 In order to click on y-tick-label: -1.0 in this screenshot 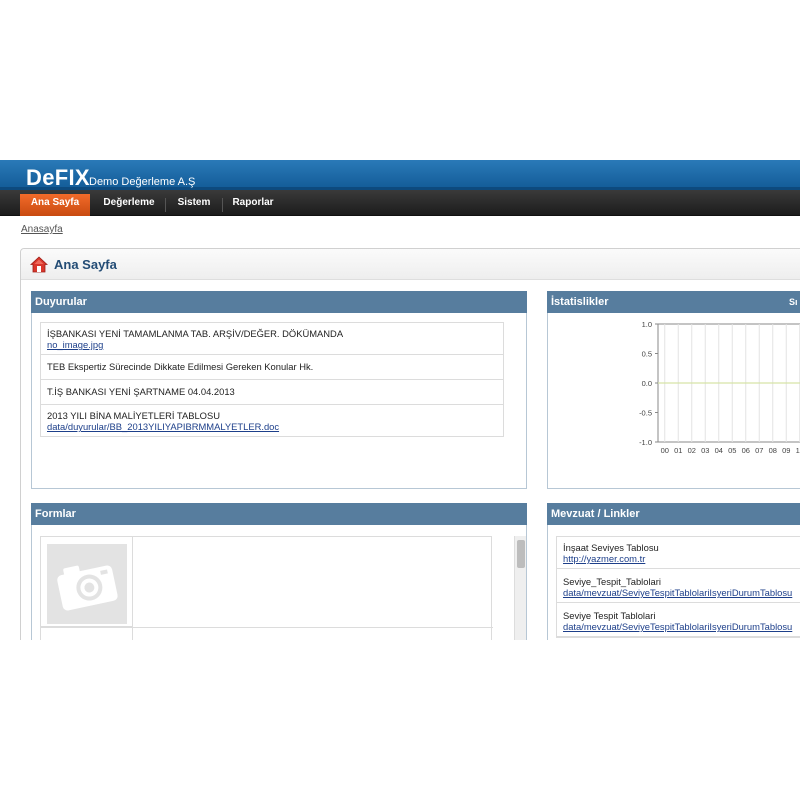, I will do `click(645, 442)`.